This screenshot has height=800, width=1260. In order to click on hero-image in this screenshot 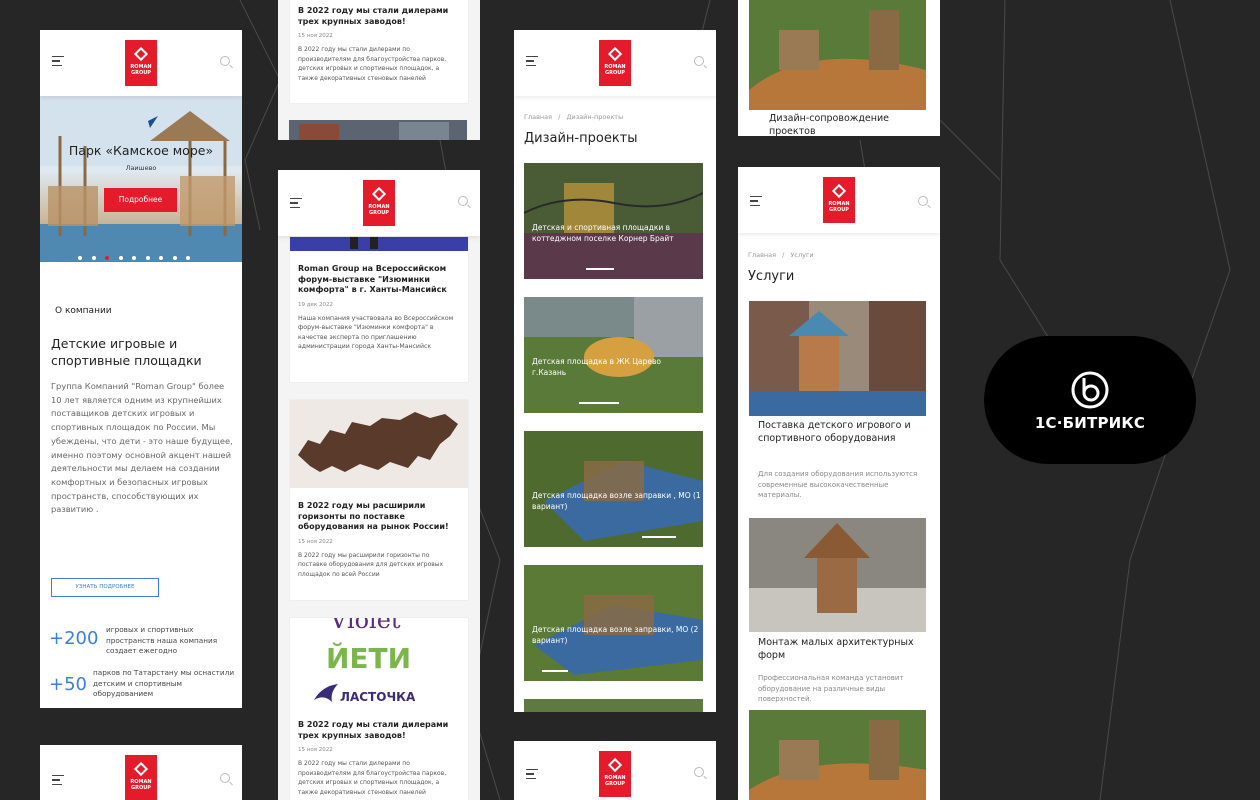, I will do `click(141, 179)`.